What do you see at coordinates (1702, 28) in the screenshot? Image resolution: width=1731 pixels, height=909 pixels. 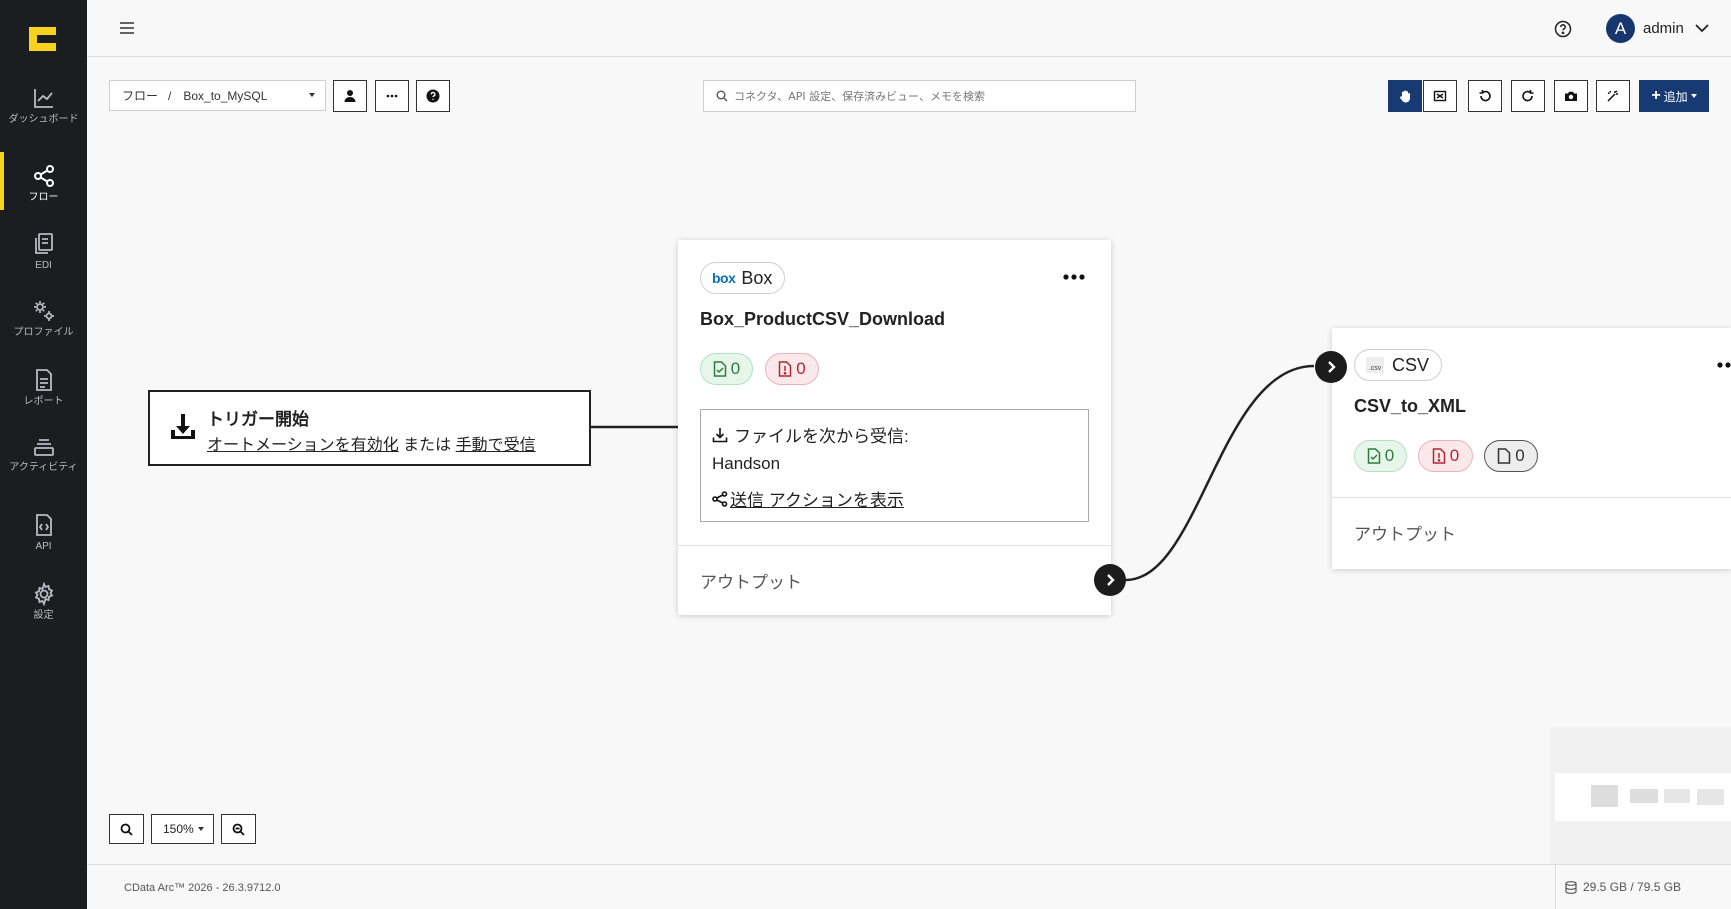 I see `chevron-down-icon` at bounding box center [1702, 28].